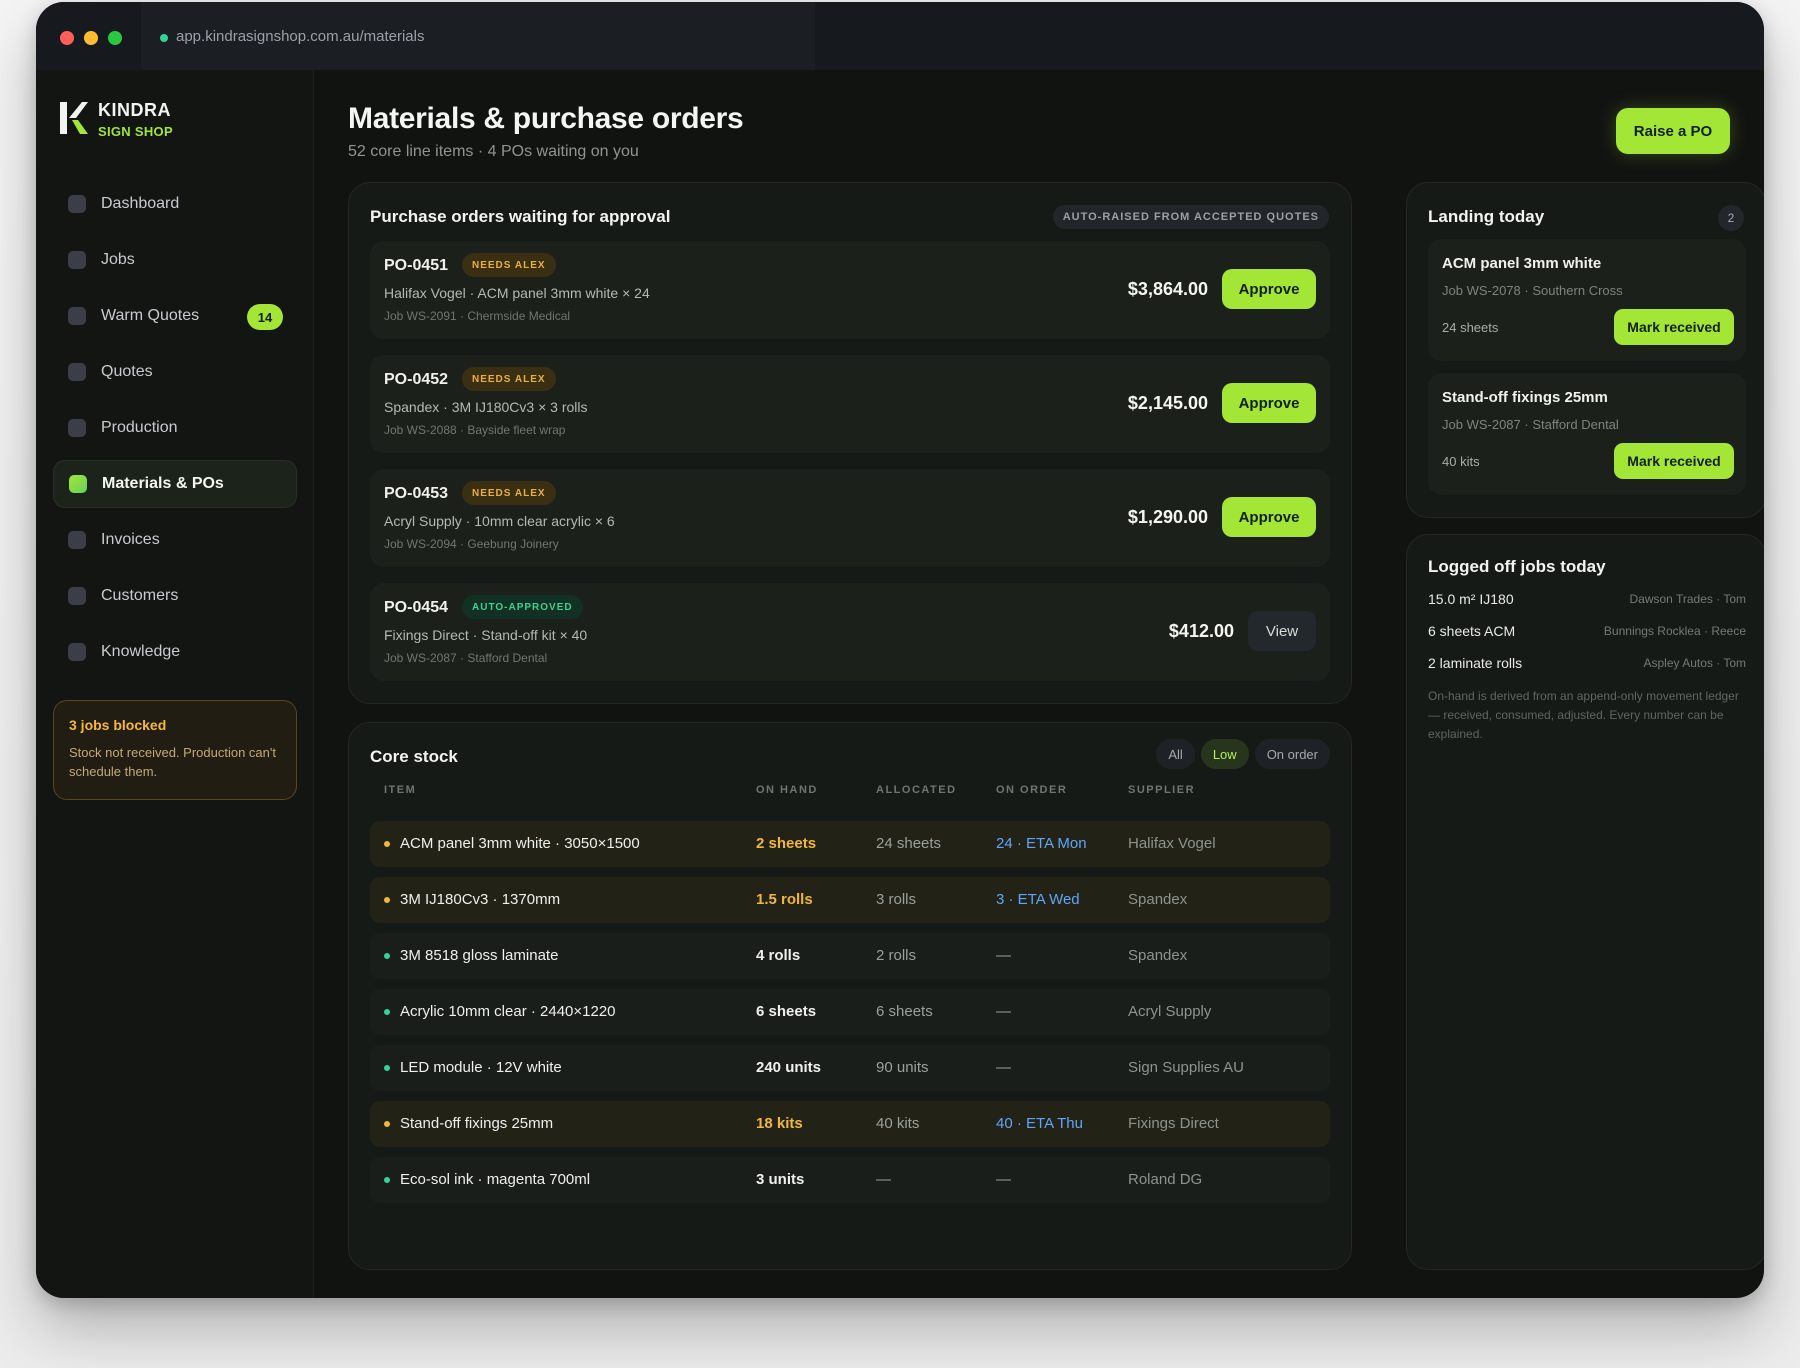  Describe the element at coordinates (400, 790) in the screenshot. I see `column-header-item: ITEM` at that location.